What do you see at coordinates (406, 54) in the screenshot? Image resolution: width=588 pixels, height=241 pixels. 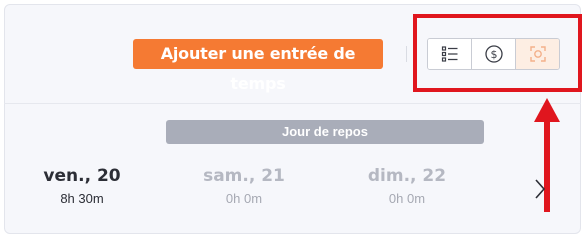 I see `toolbar-separator` at bounding box center [406, 54].